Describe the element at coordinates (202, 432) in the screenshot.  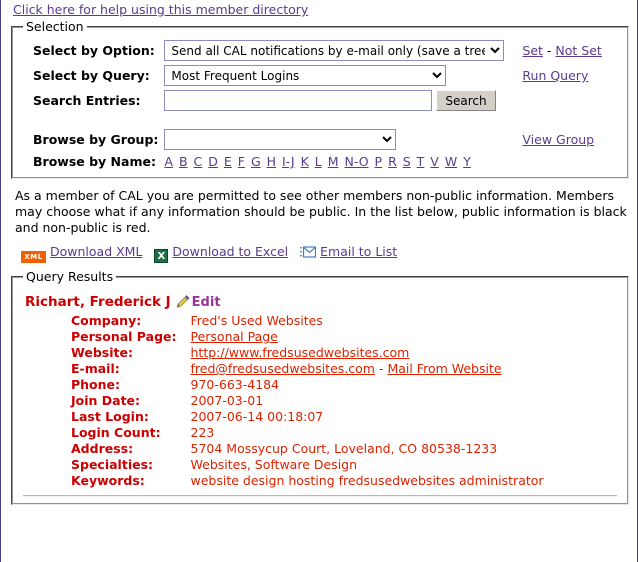
I see `detail-value: 223` at that location.